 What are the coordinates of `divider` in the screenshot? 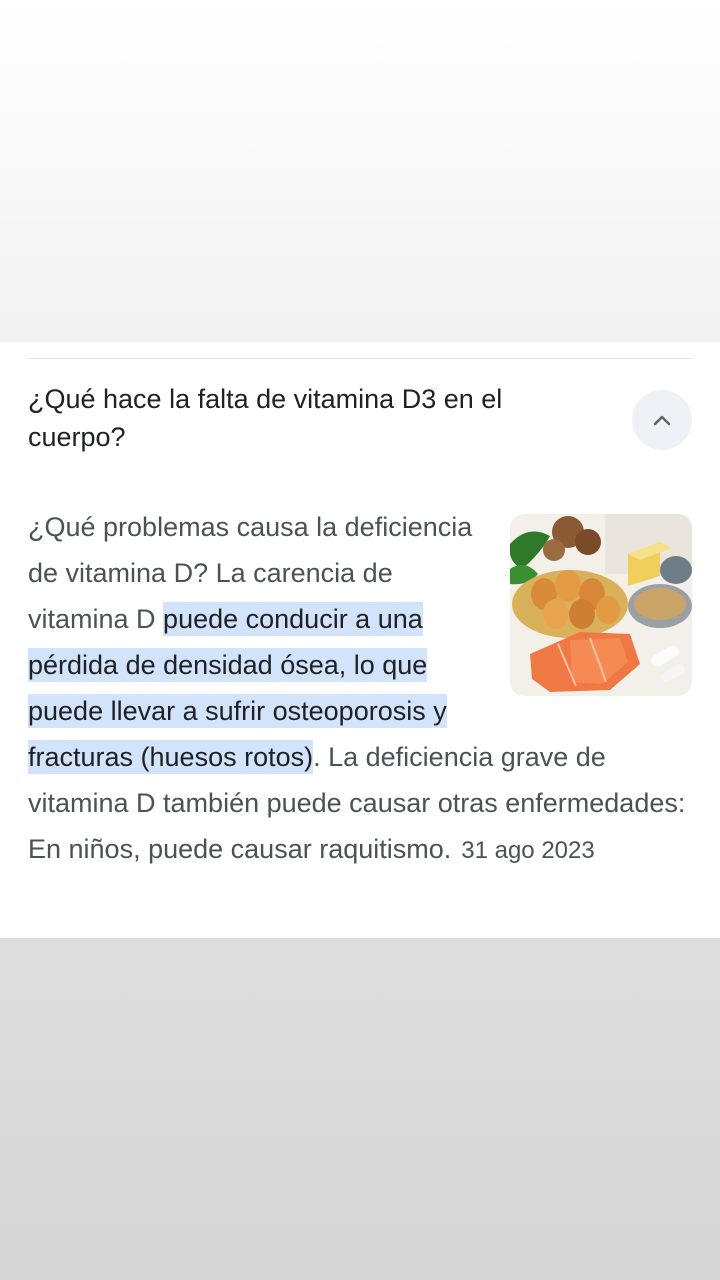 It's located at (360, 358).